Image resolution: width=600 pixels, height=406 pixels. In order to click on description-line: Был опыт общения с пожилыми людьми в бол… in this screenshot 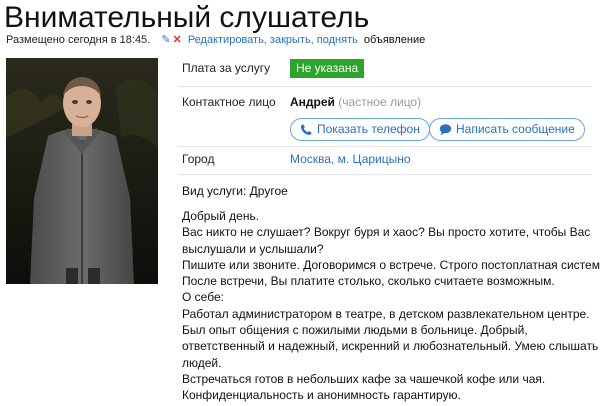, I will do `click(355, 330)`.